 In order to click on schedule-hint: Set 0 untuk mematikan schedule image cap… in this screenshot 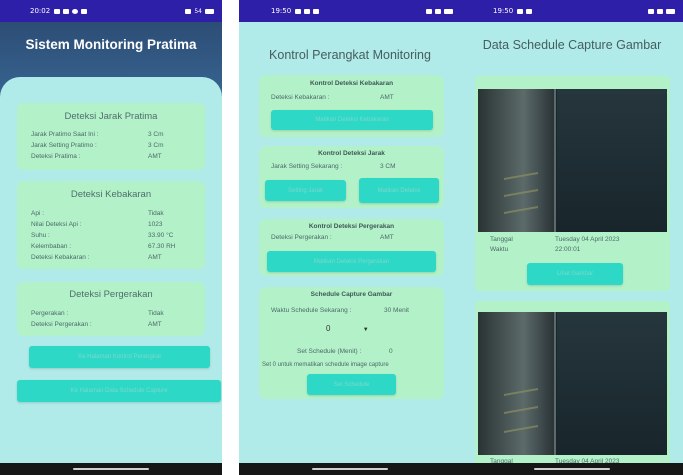, I will do `click(325, 365)`.